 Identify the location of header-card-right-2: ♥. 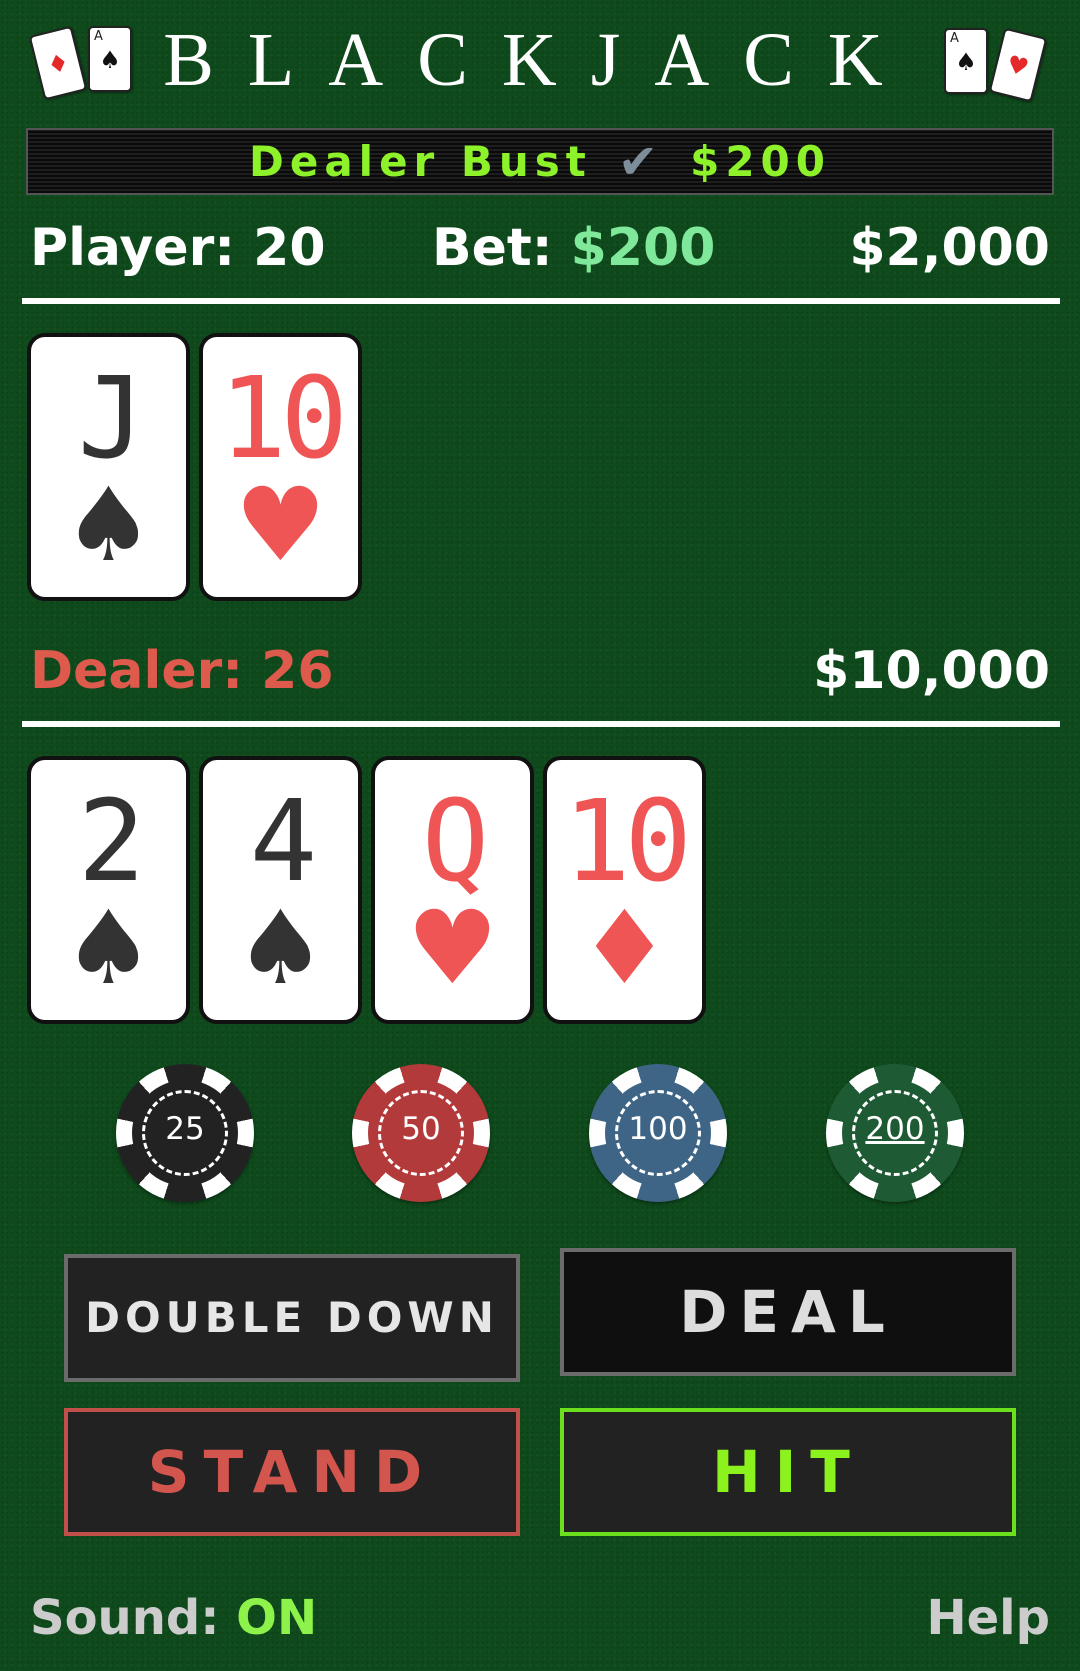
(1018, 65).